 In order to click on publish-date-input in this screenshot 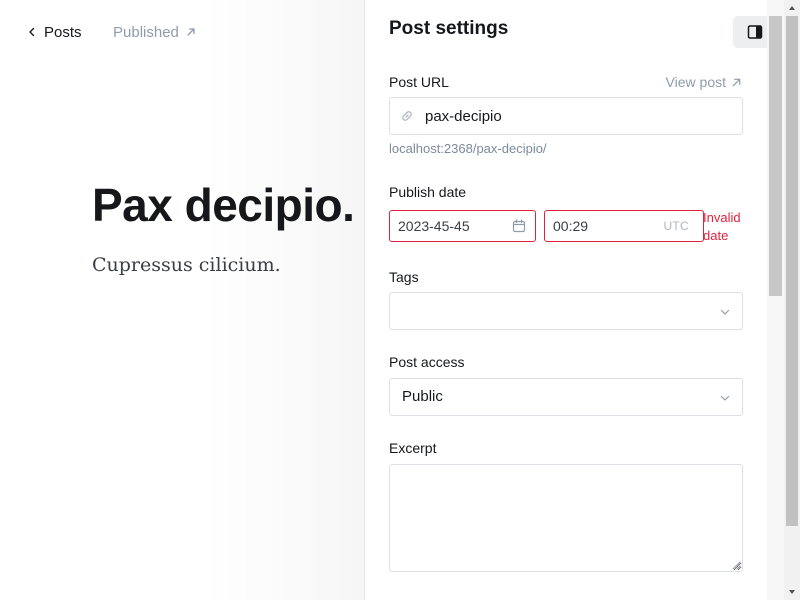, I will do `click(453, 226)`.